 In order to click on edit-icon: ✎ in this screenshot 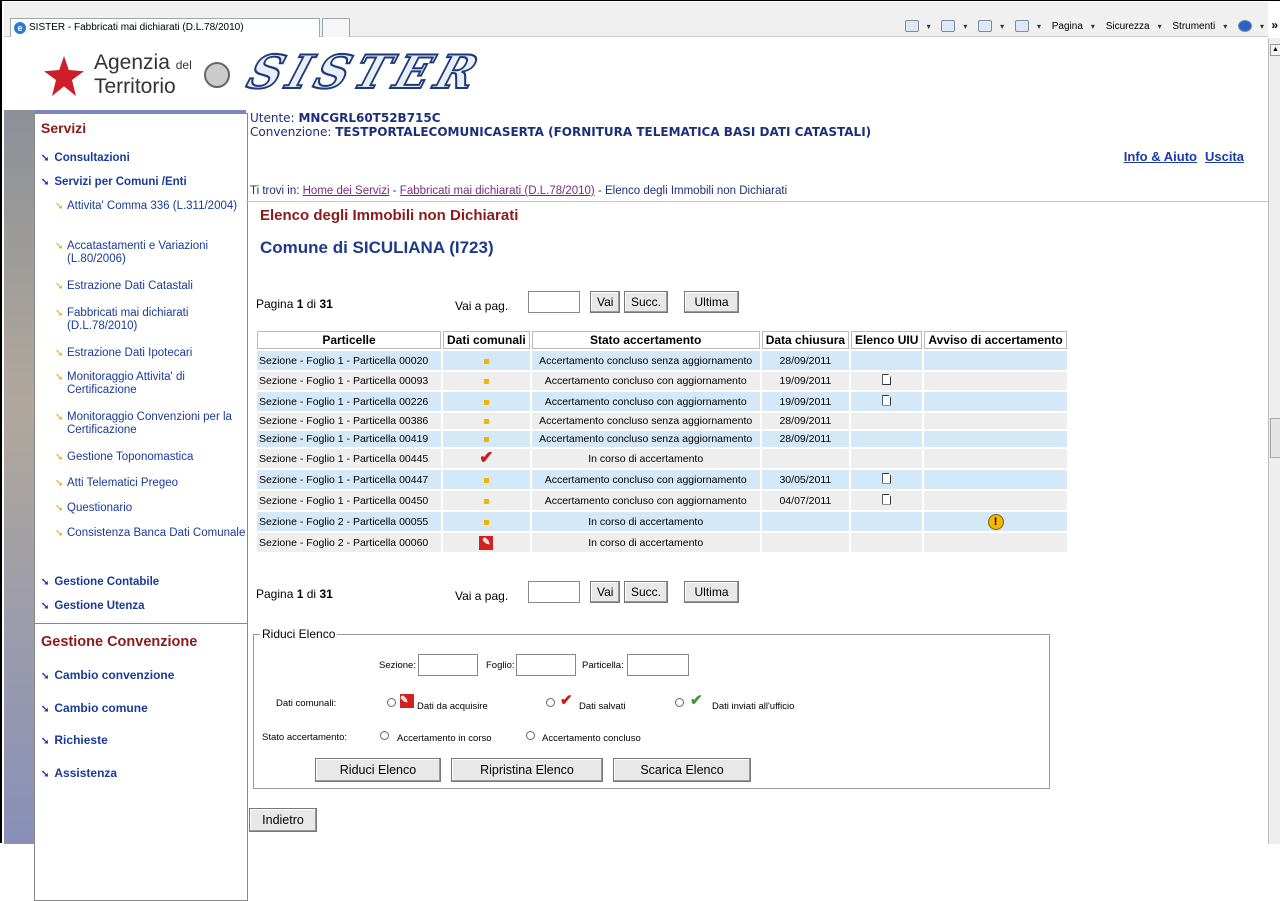, I will do `click(486, 542)`.